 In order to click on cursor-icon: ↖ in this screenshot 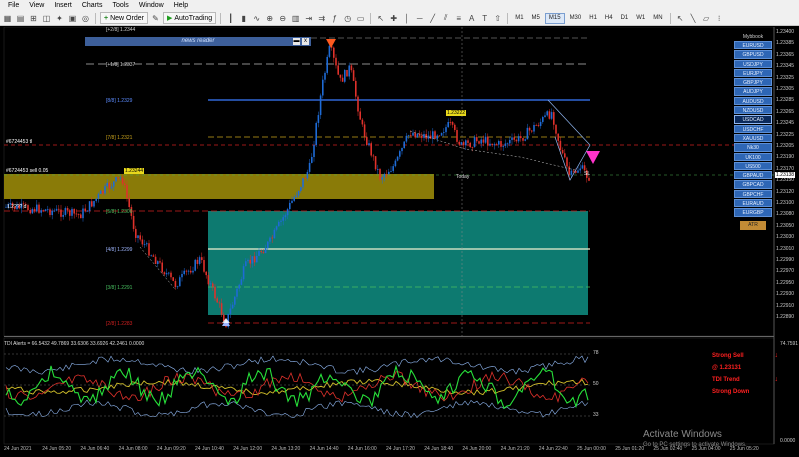, I will do `click(380, 18)`.